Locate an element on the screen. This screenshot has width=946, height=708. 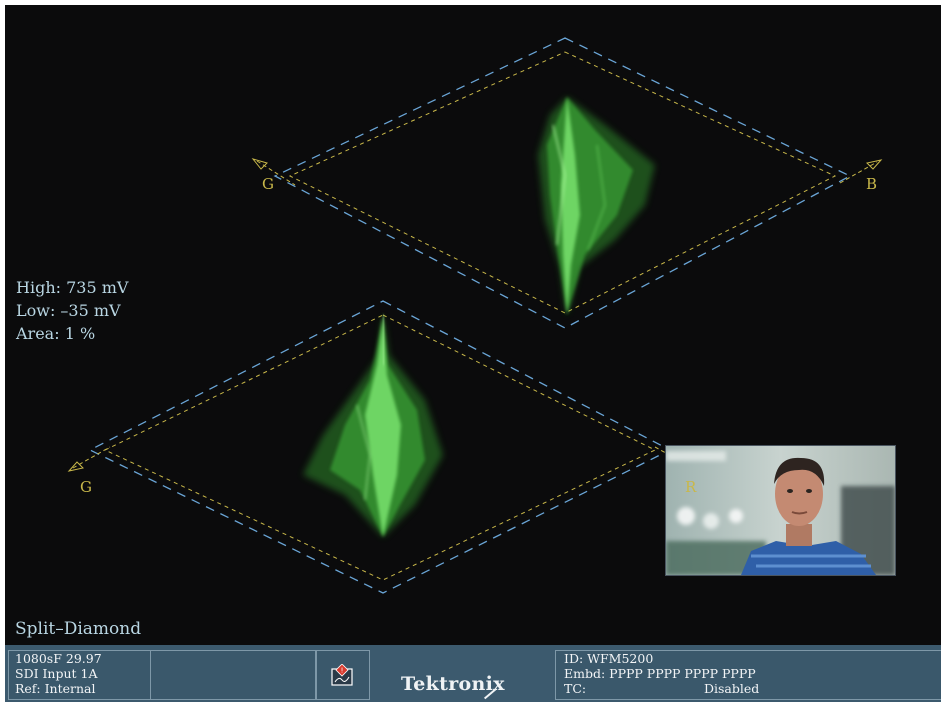
embedded-audio-status: Embd: PPPP PPPP PPPP PPPP is located at coordinates (660, 673).